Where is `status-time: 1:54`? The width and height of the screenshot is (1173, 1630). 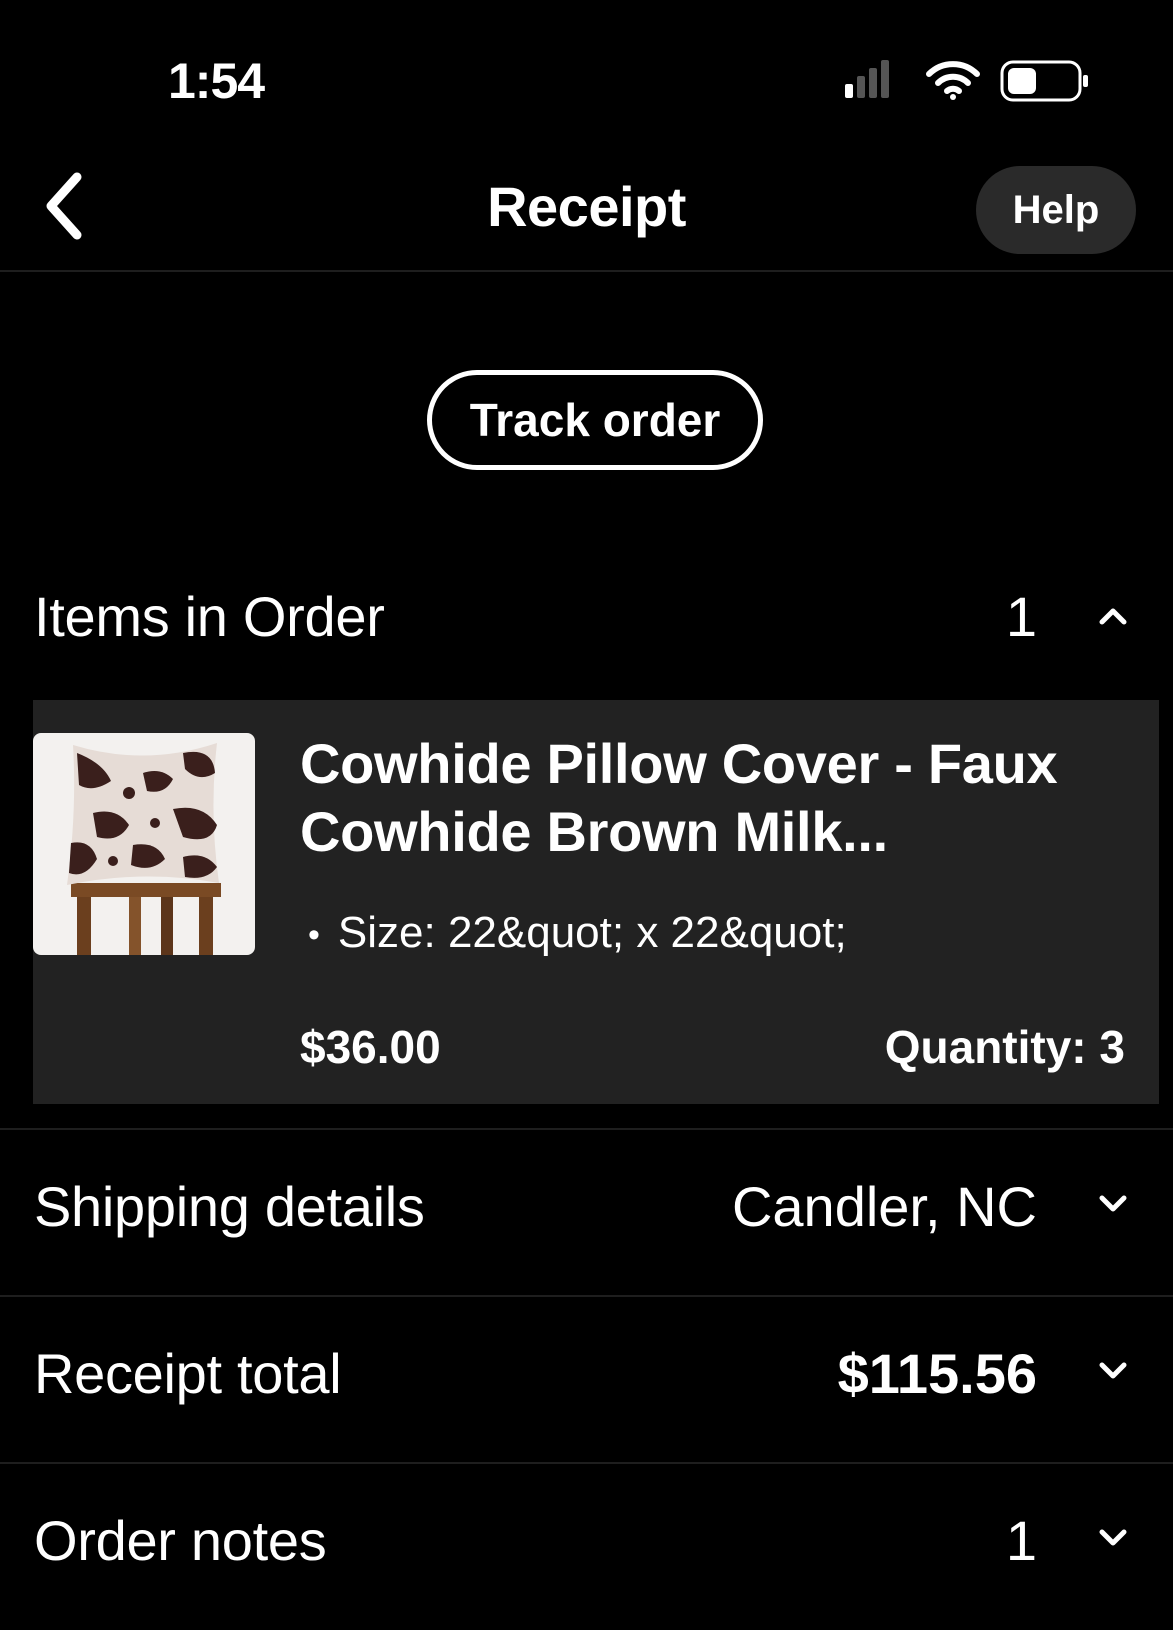 status-time: 1:54 is located at coordinates (216, 81).